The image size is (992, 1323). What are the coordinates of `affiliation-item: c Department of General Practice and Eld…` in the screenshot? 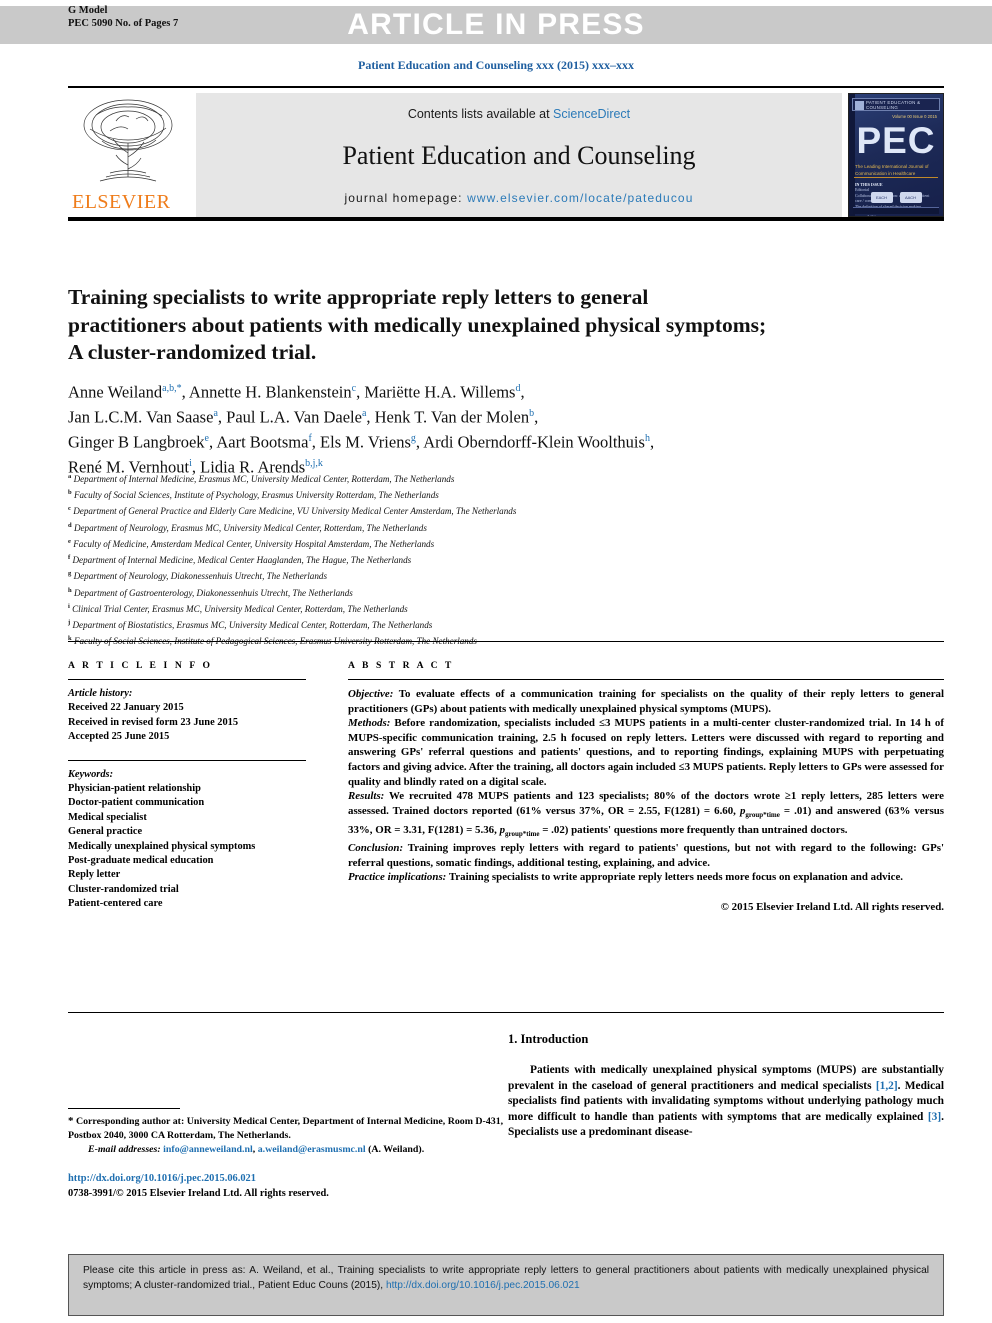 It's located at (478, 510).